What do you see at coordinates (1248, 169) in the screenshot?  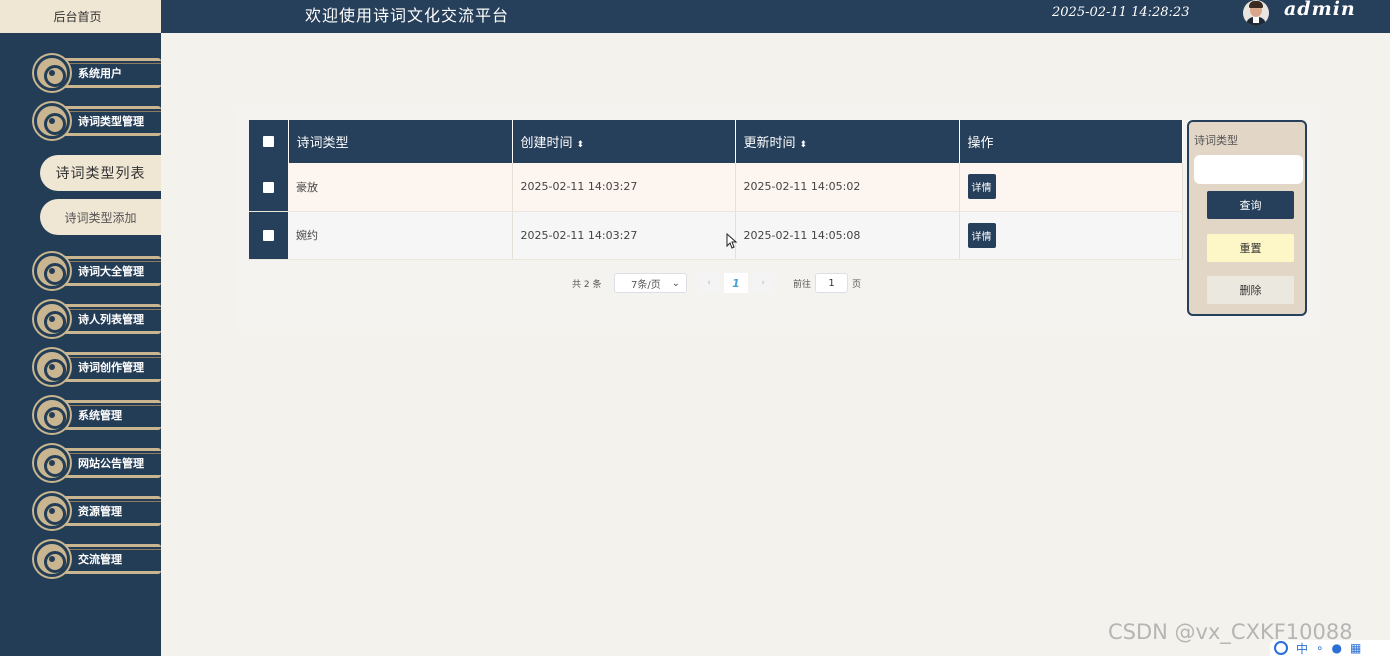 I see `search-input` at bounding box center [1248, 169].